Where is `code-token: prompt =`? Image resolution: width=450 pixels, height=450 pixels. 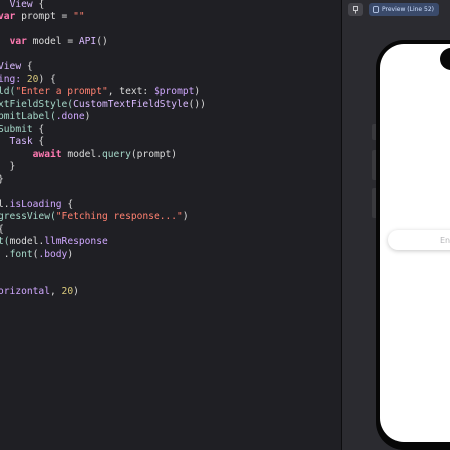 code-token: prompt = is located at coordinates (44, 17).